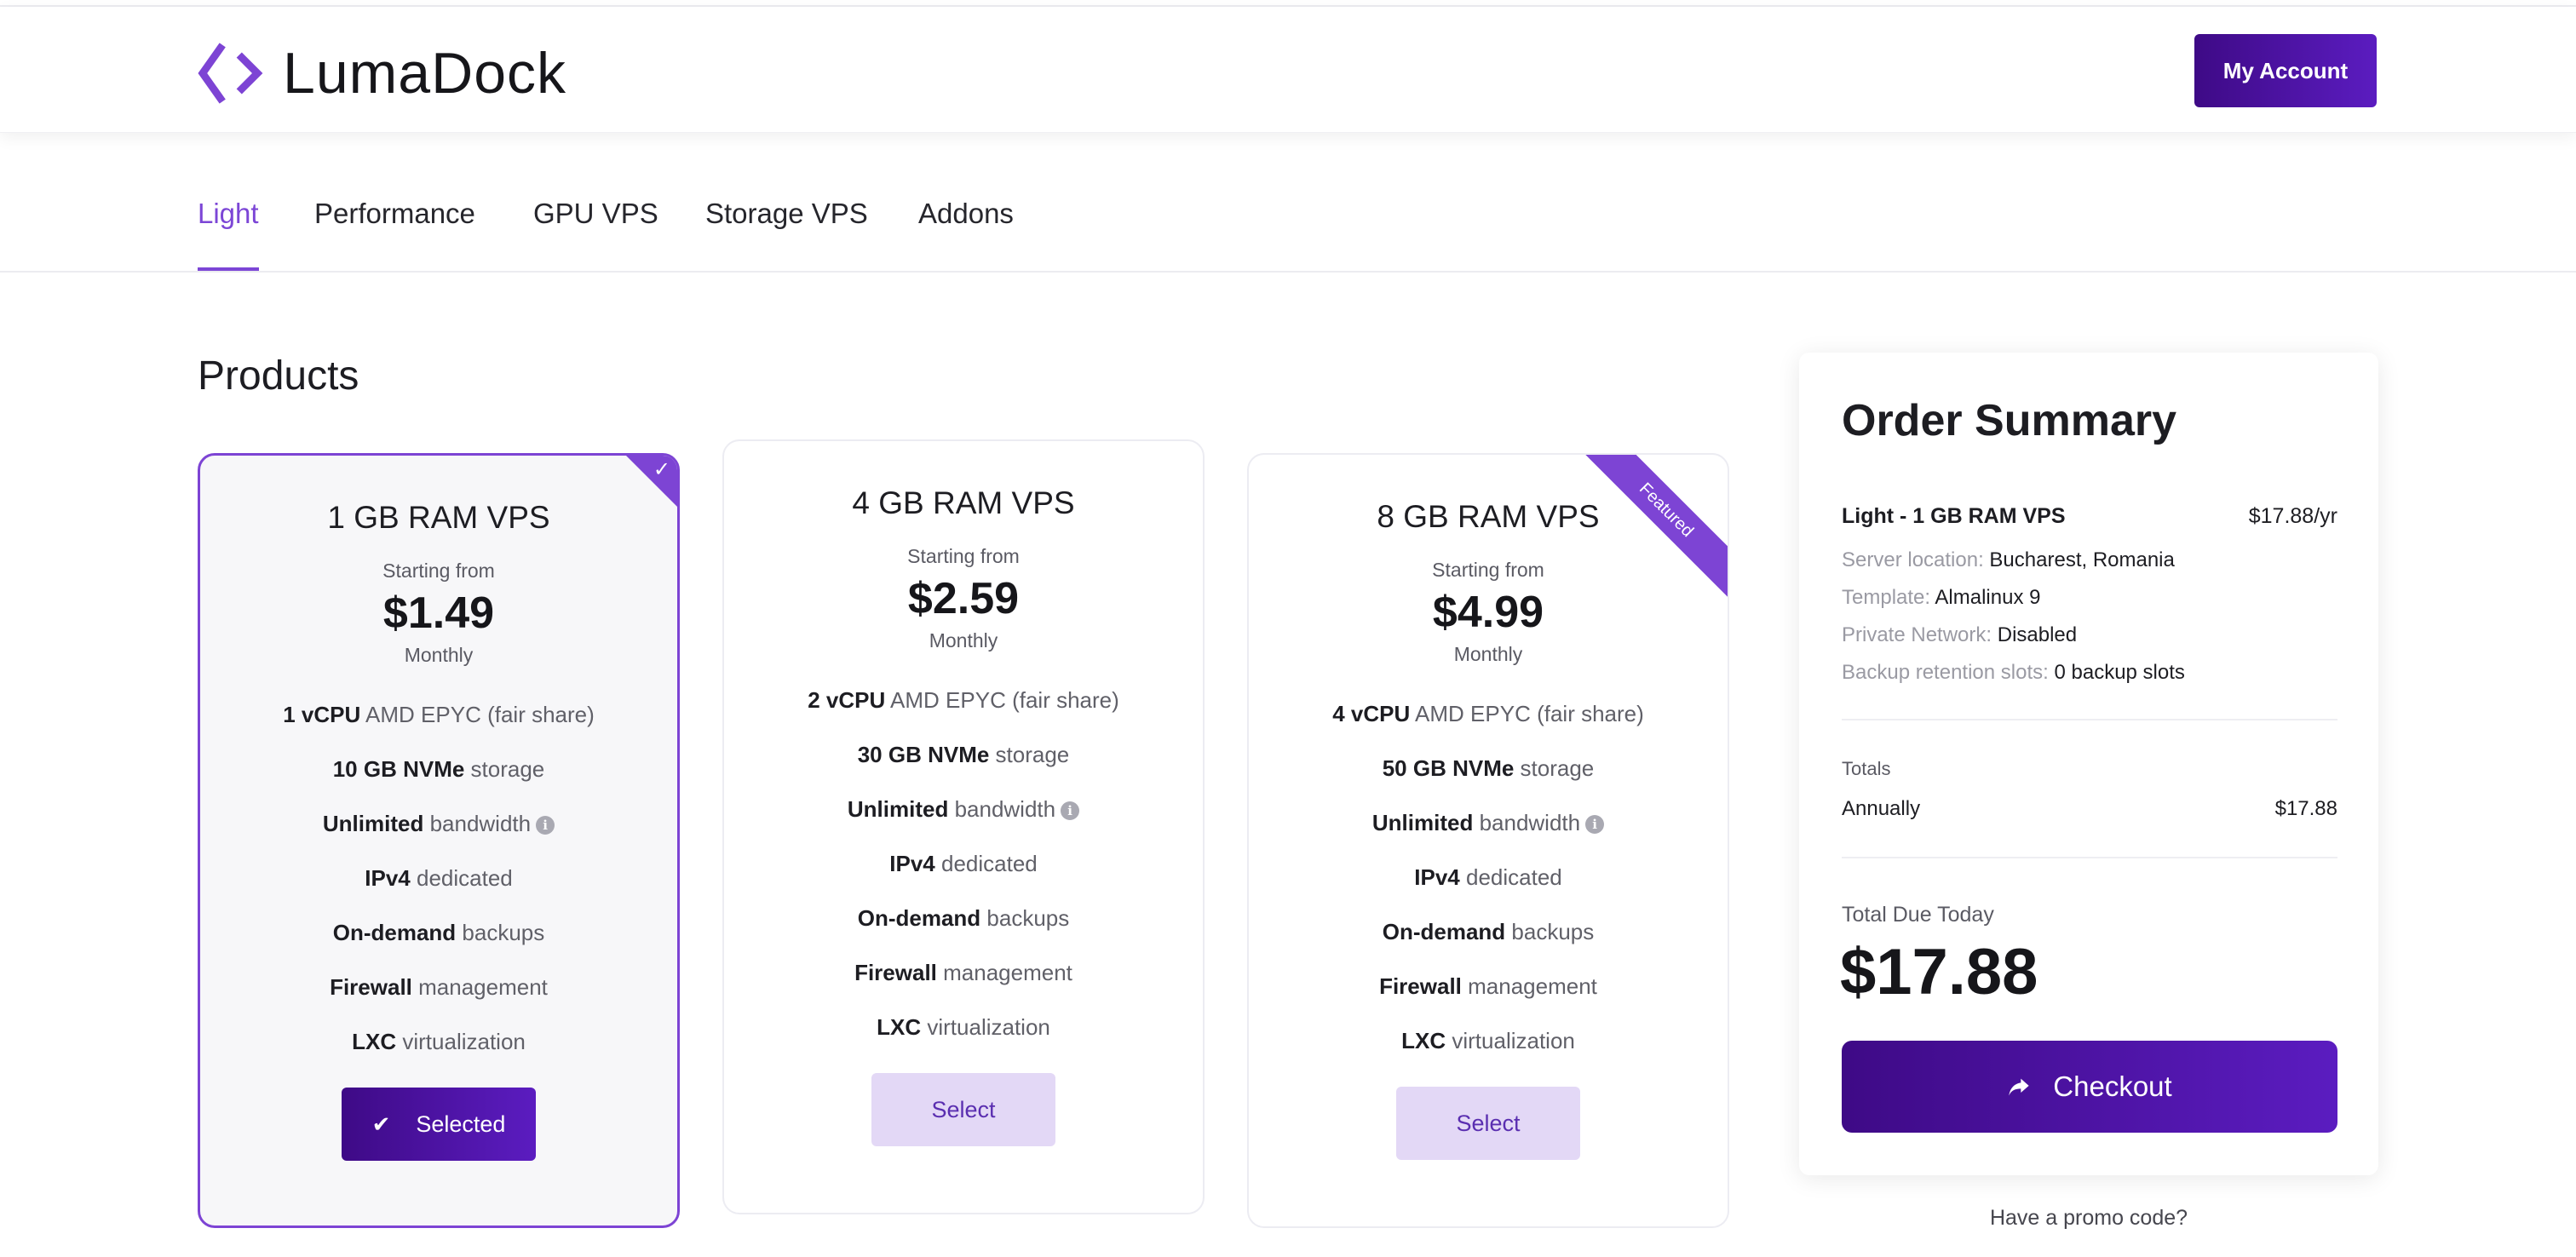 The height and width of the screenshot is (1257, 2576). I want to click on site-header: LumaDock My Account, so click(1288, 70).